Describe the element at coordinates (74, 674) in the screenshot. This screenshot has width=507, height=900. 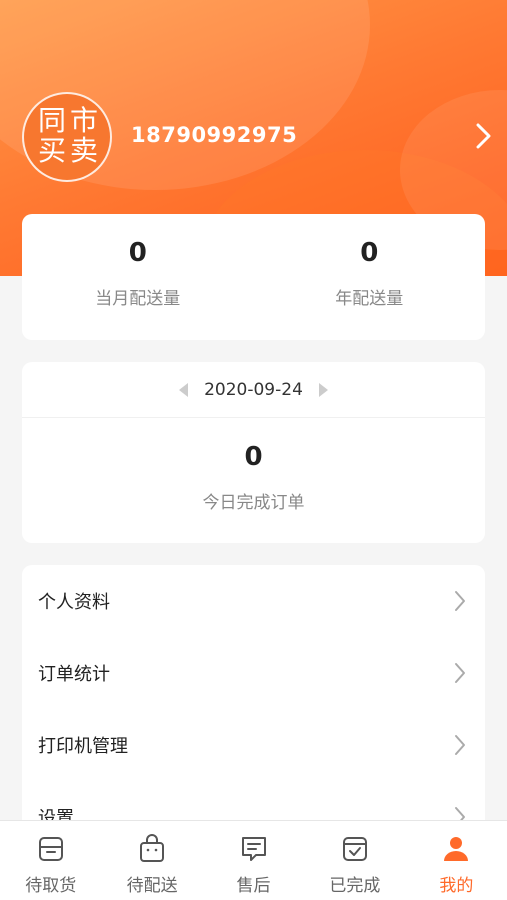
I see `menu-item-label: 订单统计` at that location.